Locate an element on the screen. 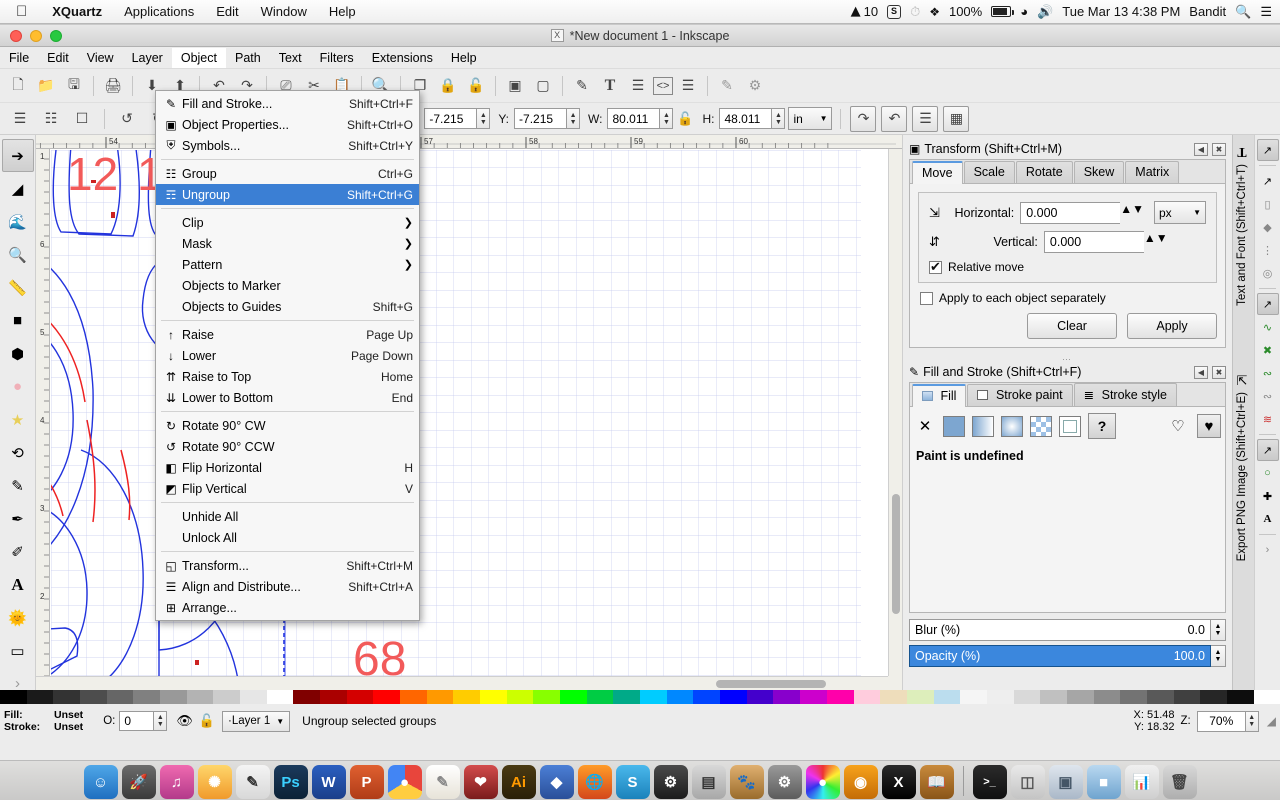 Image resolution: width=1280 pixels, height=800 pixels. spiral-tool: ⟲ is located at coordinates (18, 452).